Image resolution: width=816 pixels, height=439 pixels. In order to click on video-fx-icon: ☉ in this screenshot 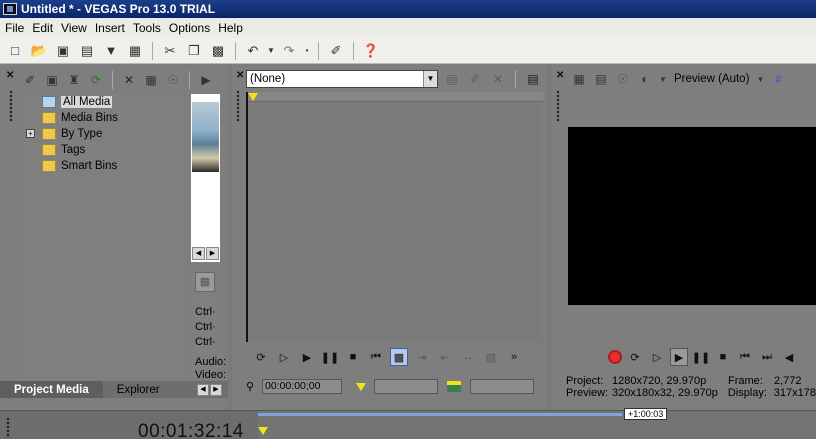, I will do `click(623, 79)`.